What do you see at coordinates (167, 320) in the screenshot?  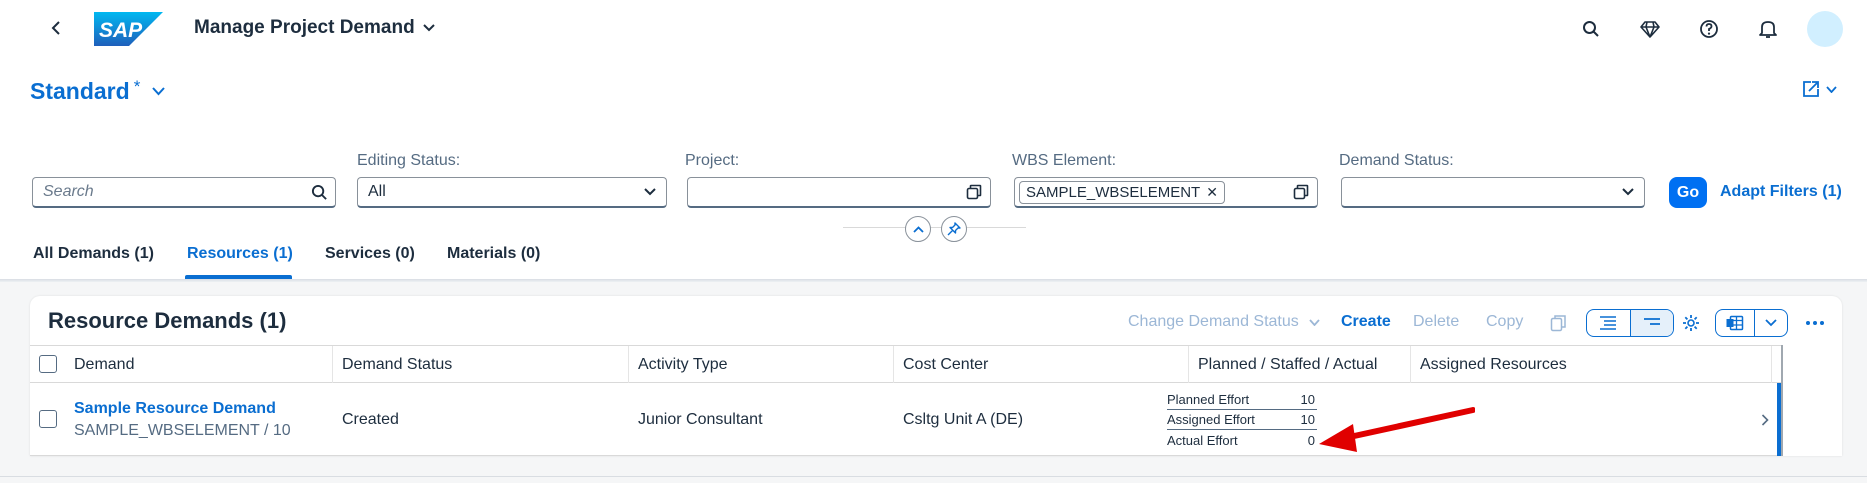 I see `table-title: Resource Demands (1)` at bounding box center [167, 320].